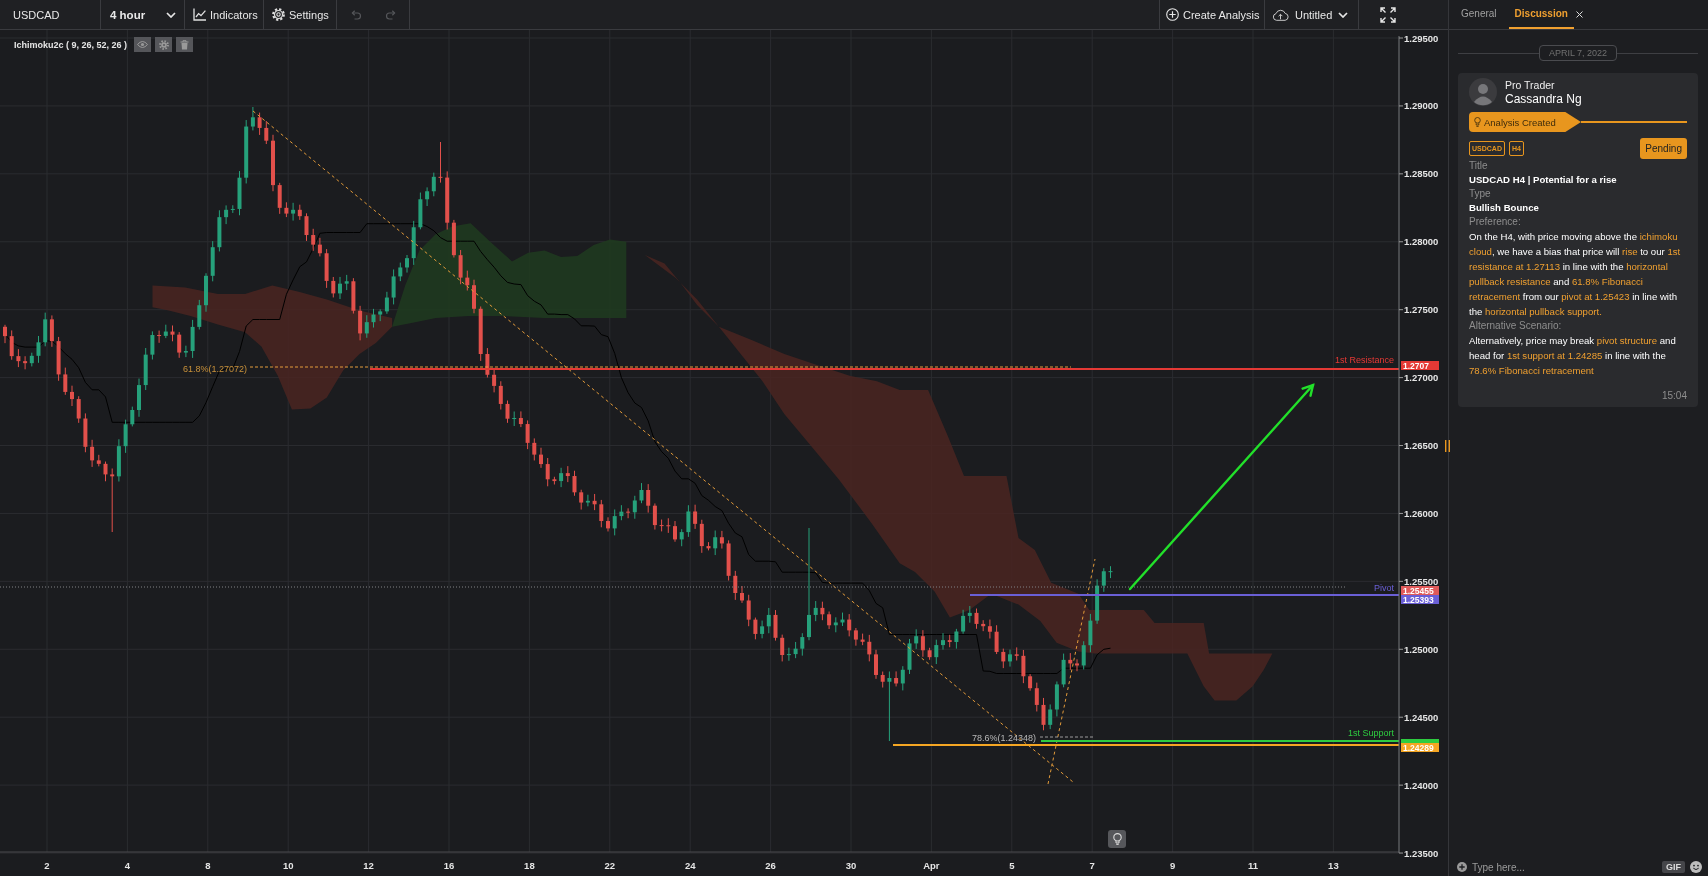 This screenshot has width=1708, height=876. Describe the element at coordinates (1364, 360) in the screenshot. I see `level-label: 1st Resistance` at that location.